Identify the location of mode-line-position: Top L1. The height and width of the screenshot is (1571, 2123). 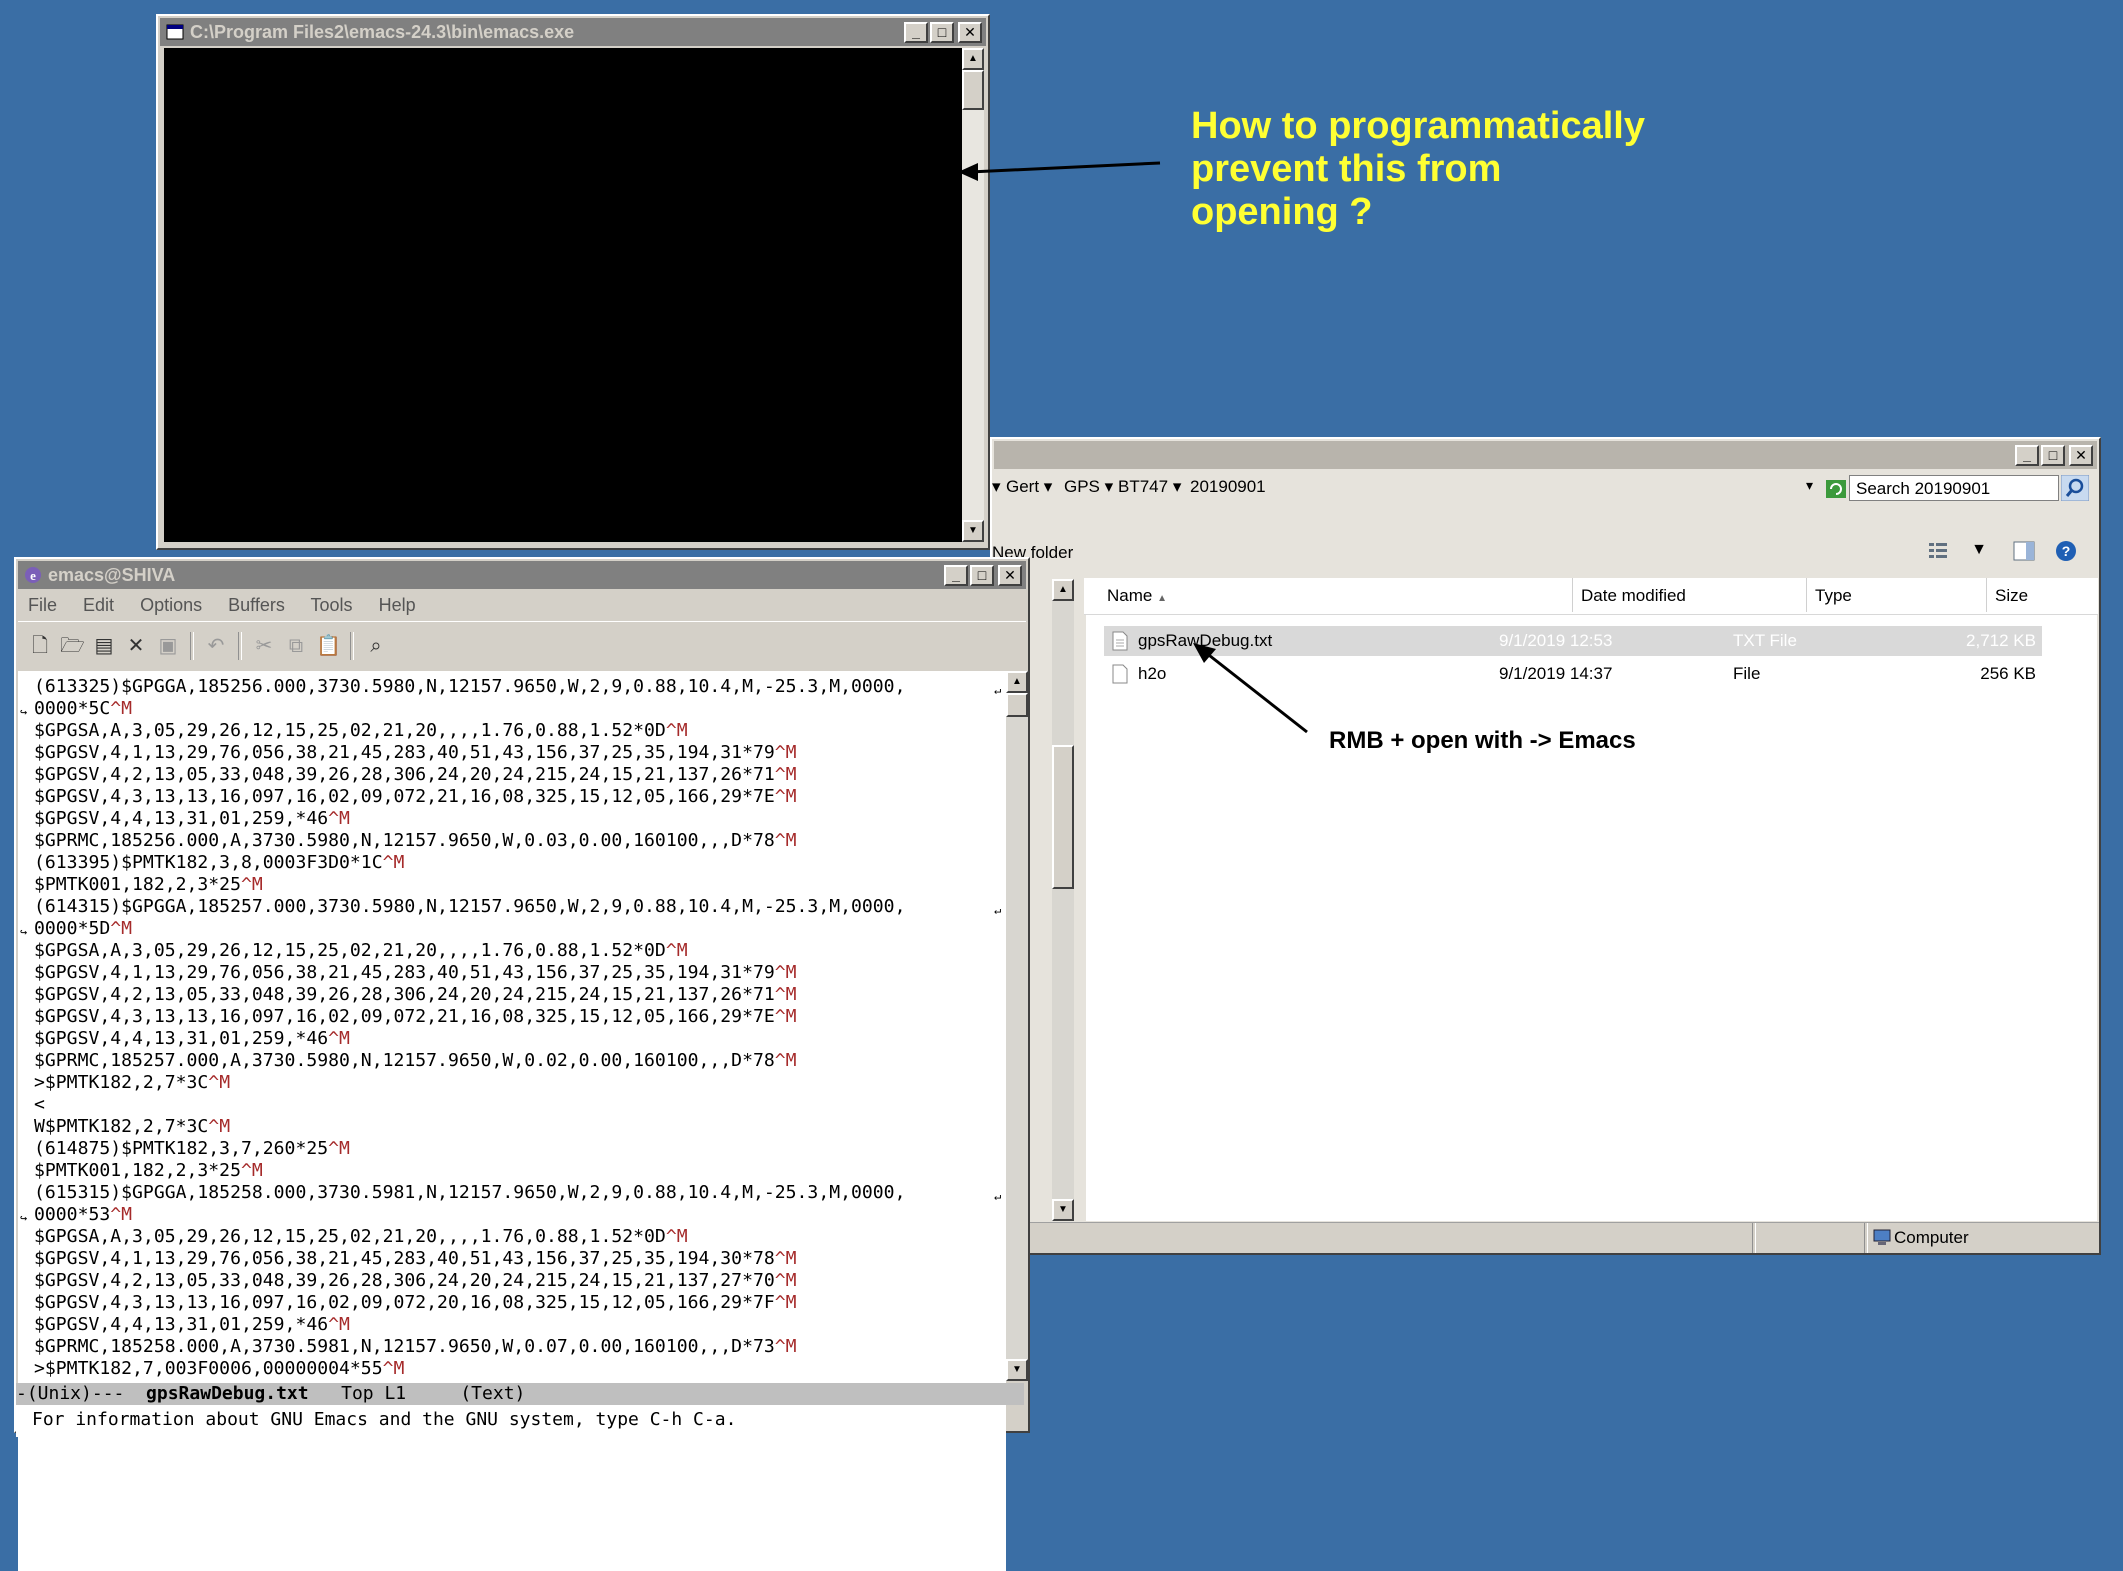
(357, 1393).